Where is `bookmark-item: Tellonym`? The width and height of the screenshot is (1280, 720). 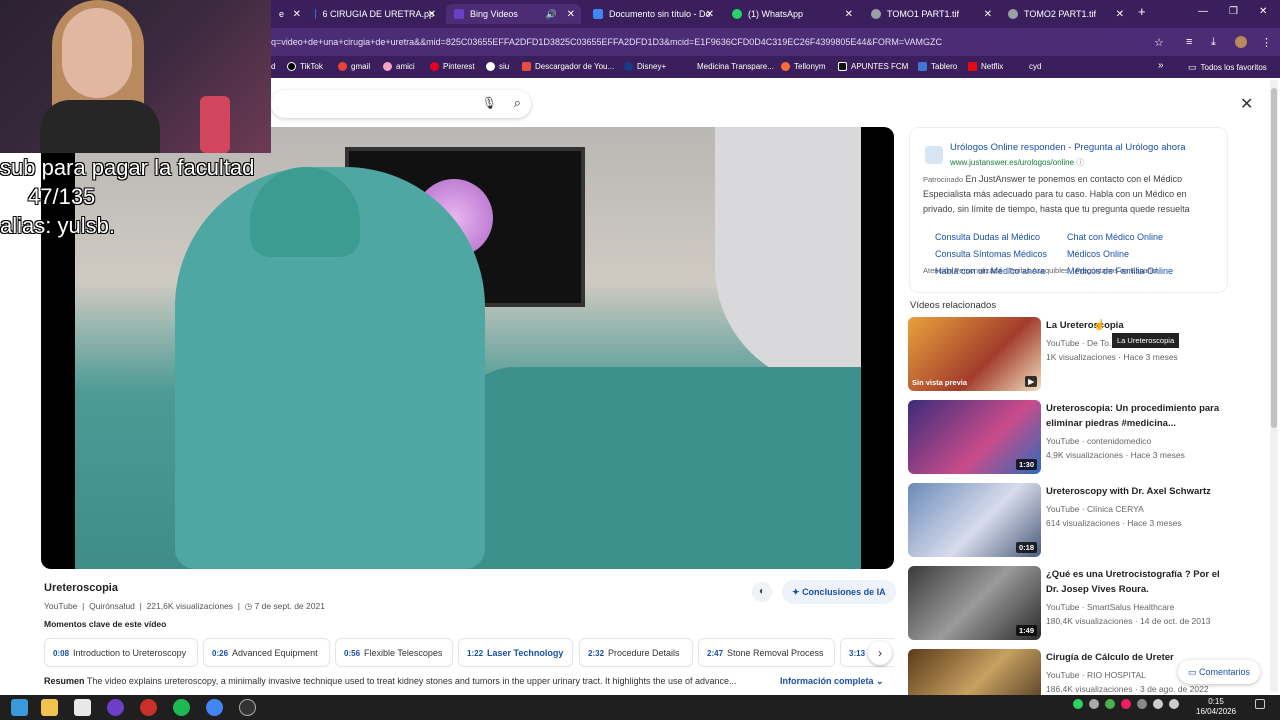 bookmark-item: Tellonym is located at coordinates (803, 66).